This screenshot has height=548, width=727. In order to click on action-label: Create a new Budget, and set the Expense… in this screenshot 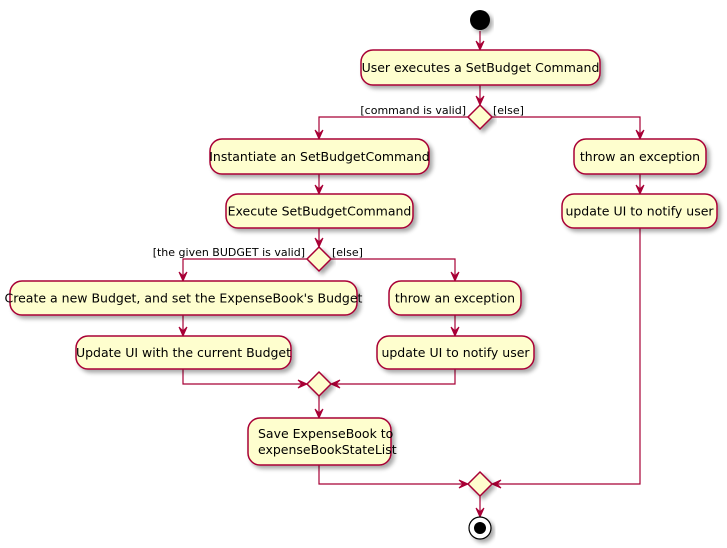, I will do `click(184, 298)`.